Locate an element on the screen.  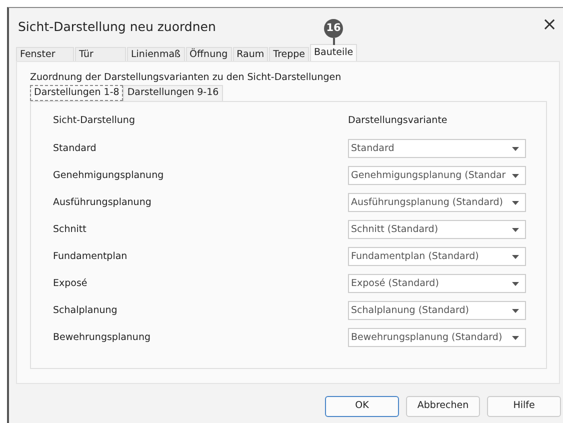
row-label: Fundamentplan is located at coordinates (90, 257).